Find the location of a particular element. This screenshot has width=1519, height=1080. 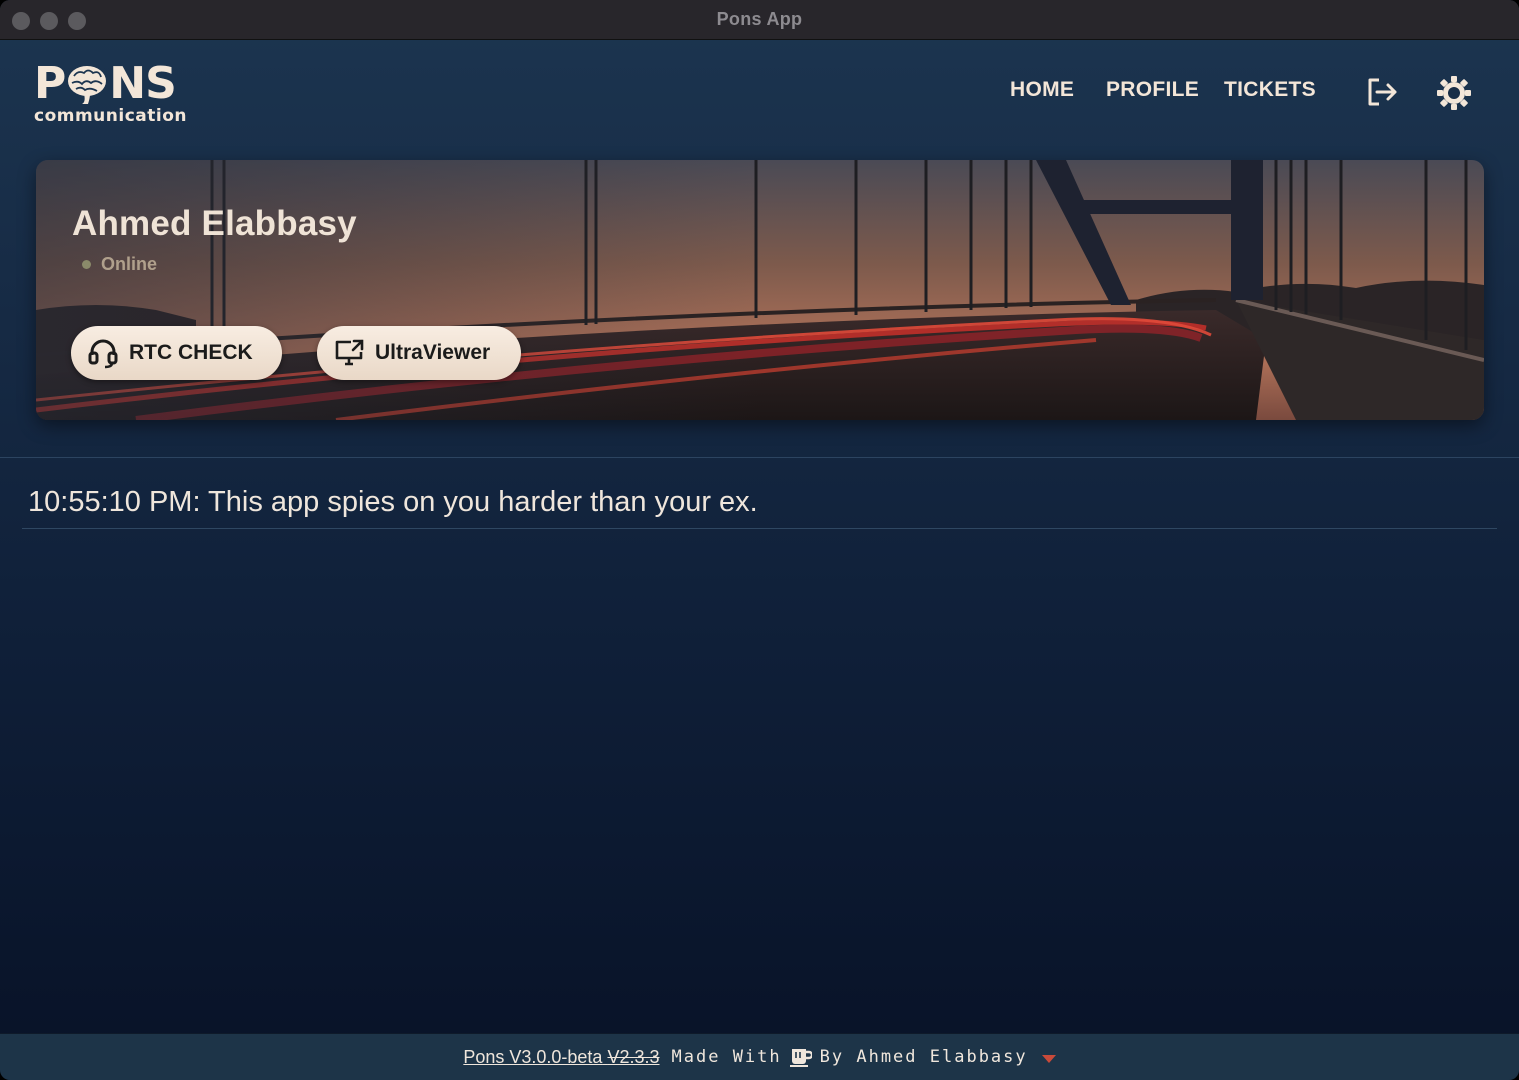

minimize-window-button is located at coordinates (49, 21).